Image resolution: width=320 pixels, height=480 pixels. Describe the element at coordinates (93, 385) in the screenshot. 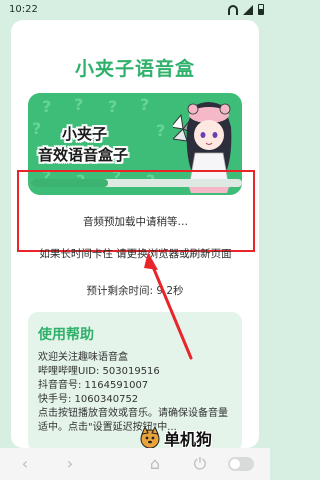

I see `help-line: 抖音音号: 1164591007` at that location.